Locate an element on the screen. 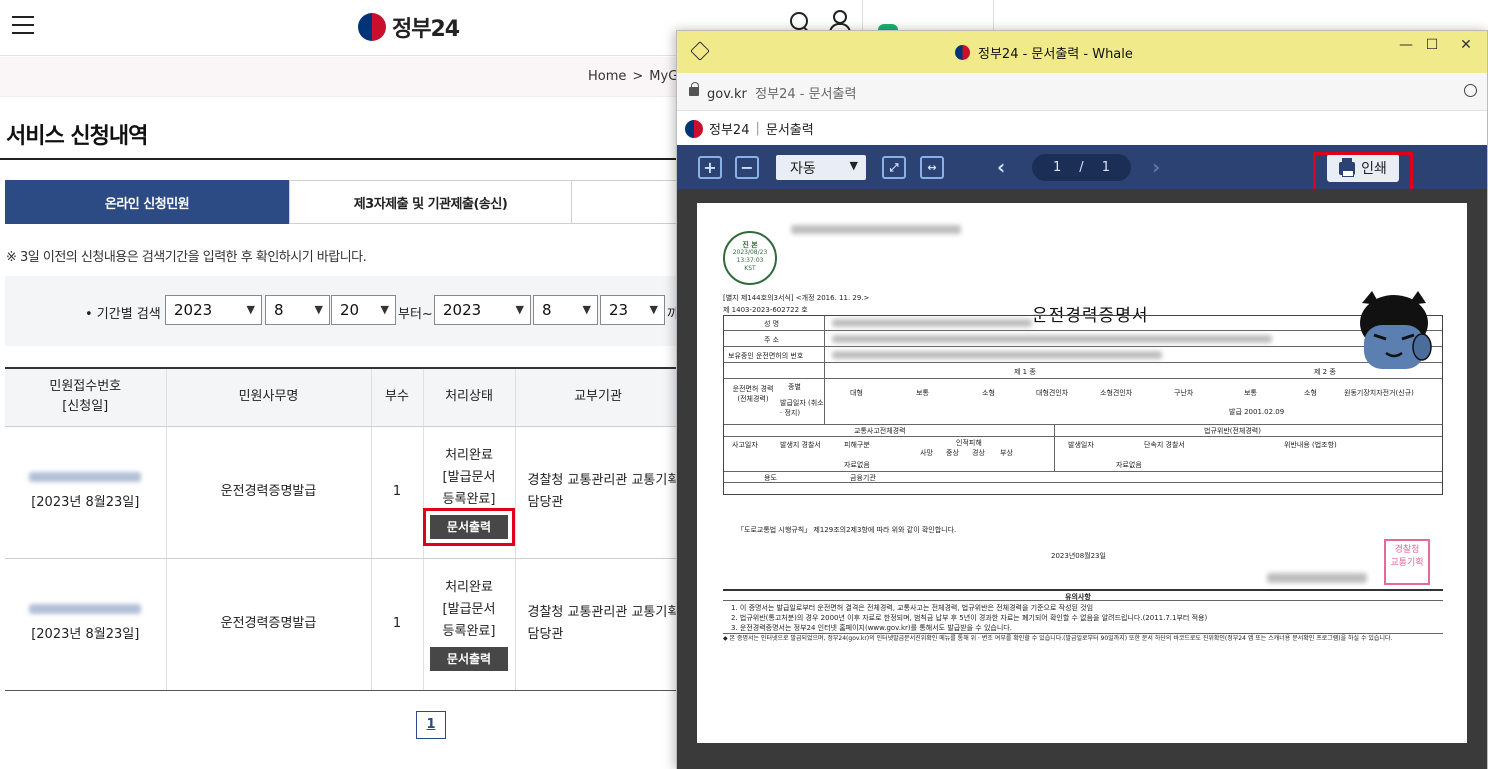  page-indicator: 1 / 1 is located at coordinates (1081, 167).